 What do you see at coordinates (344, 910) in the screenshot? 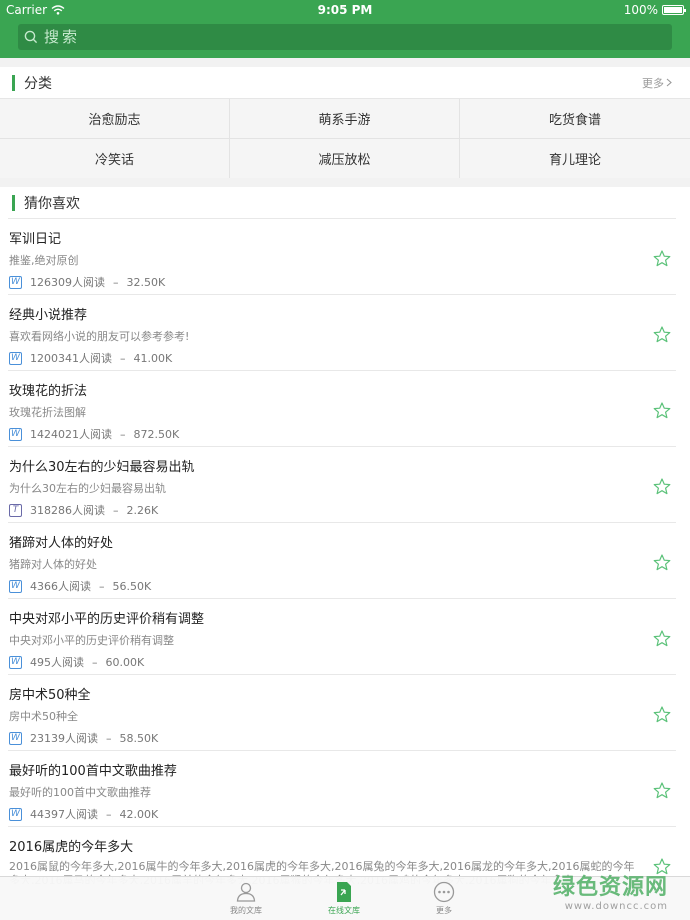
I see `tab-label: 在线文库` at bounding box center [344, 910].